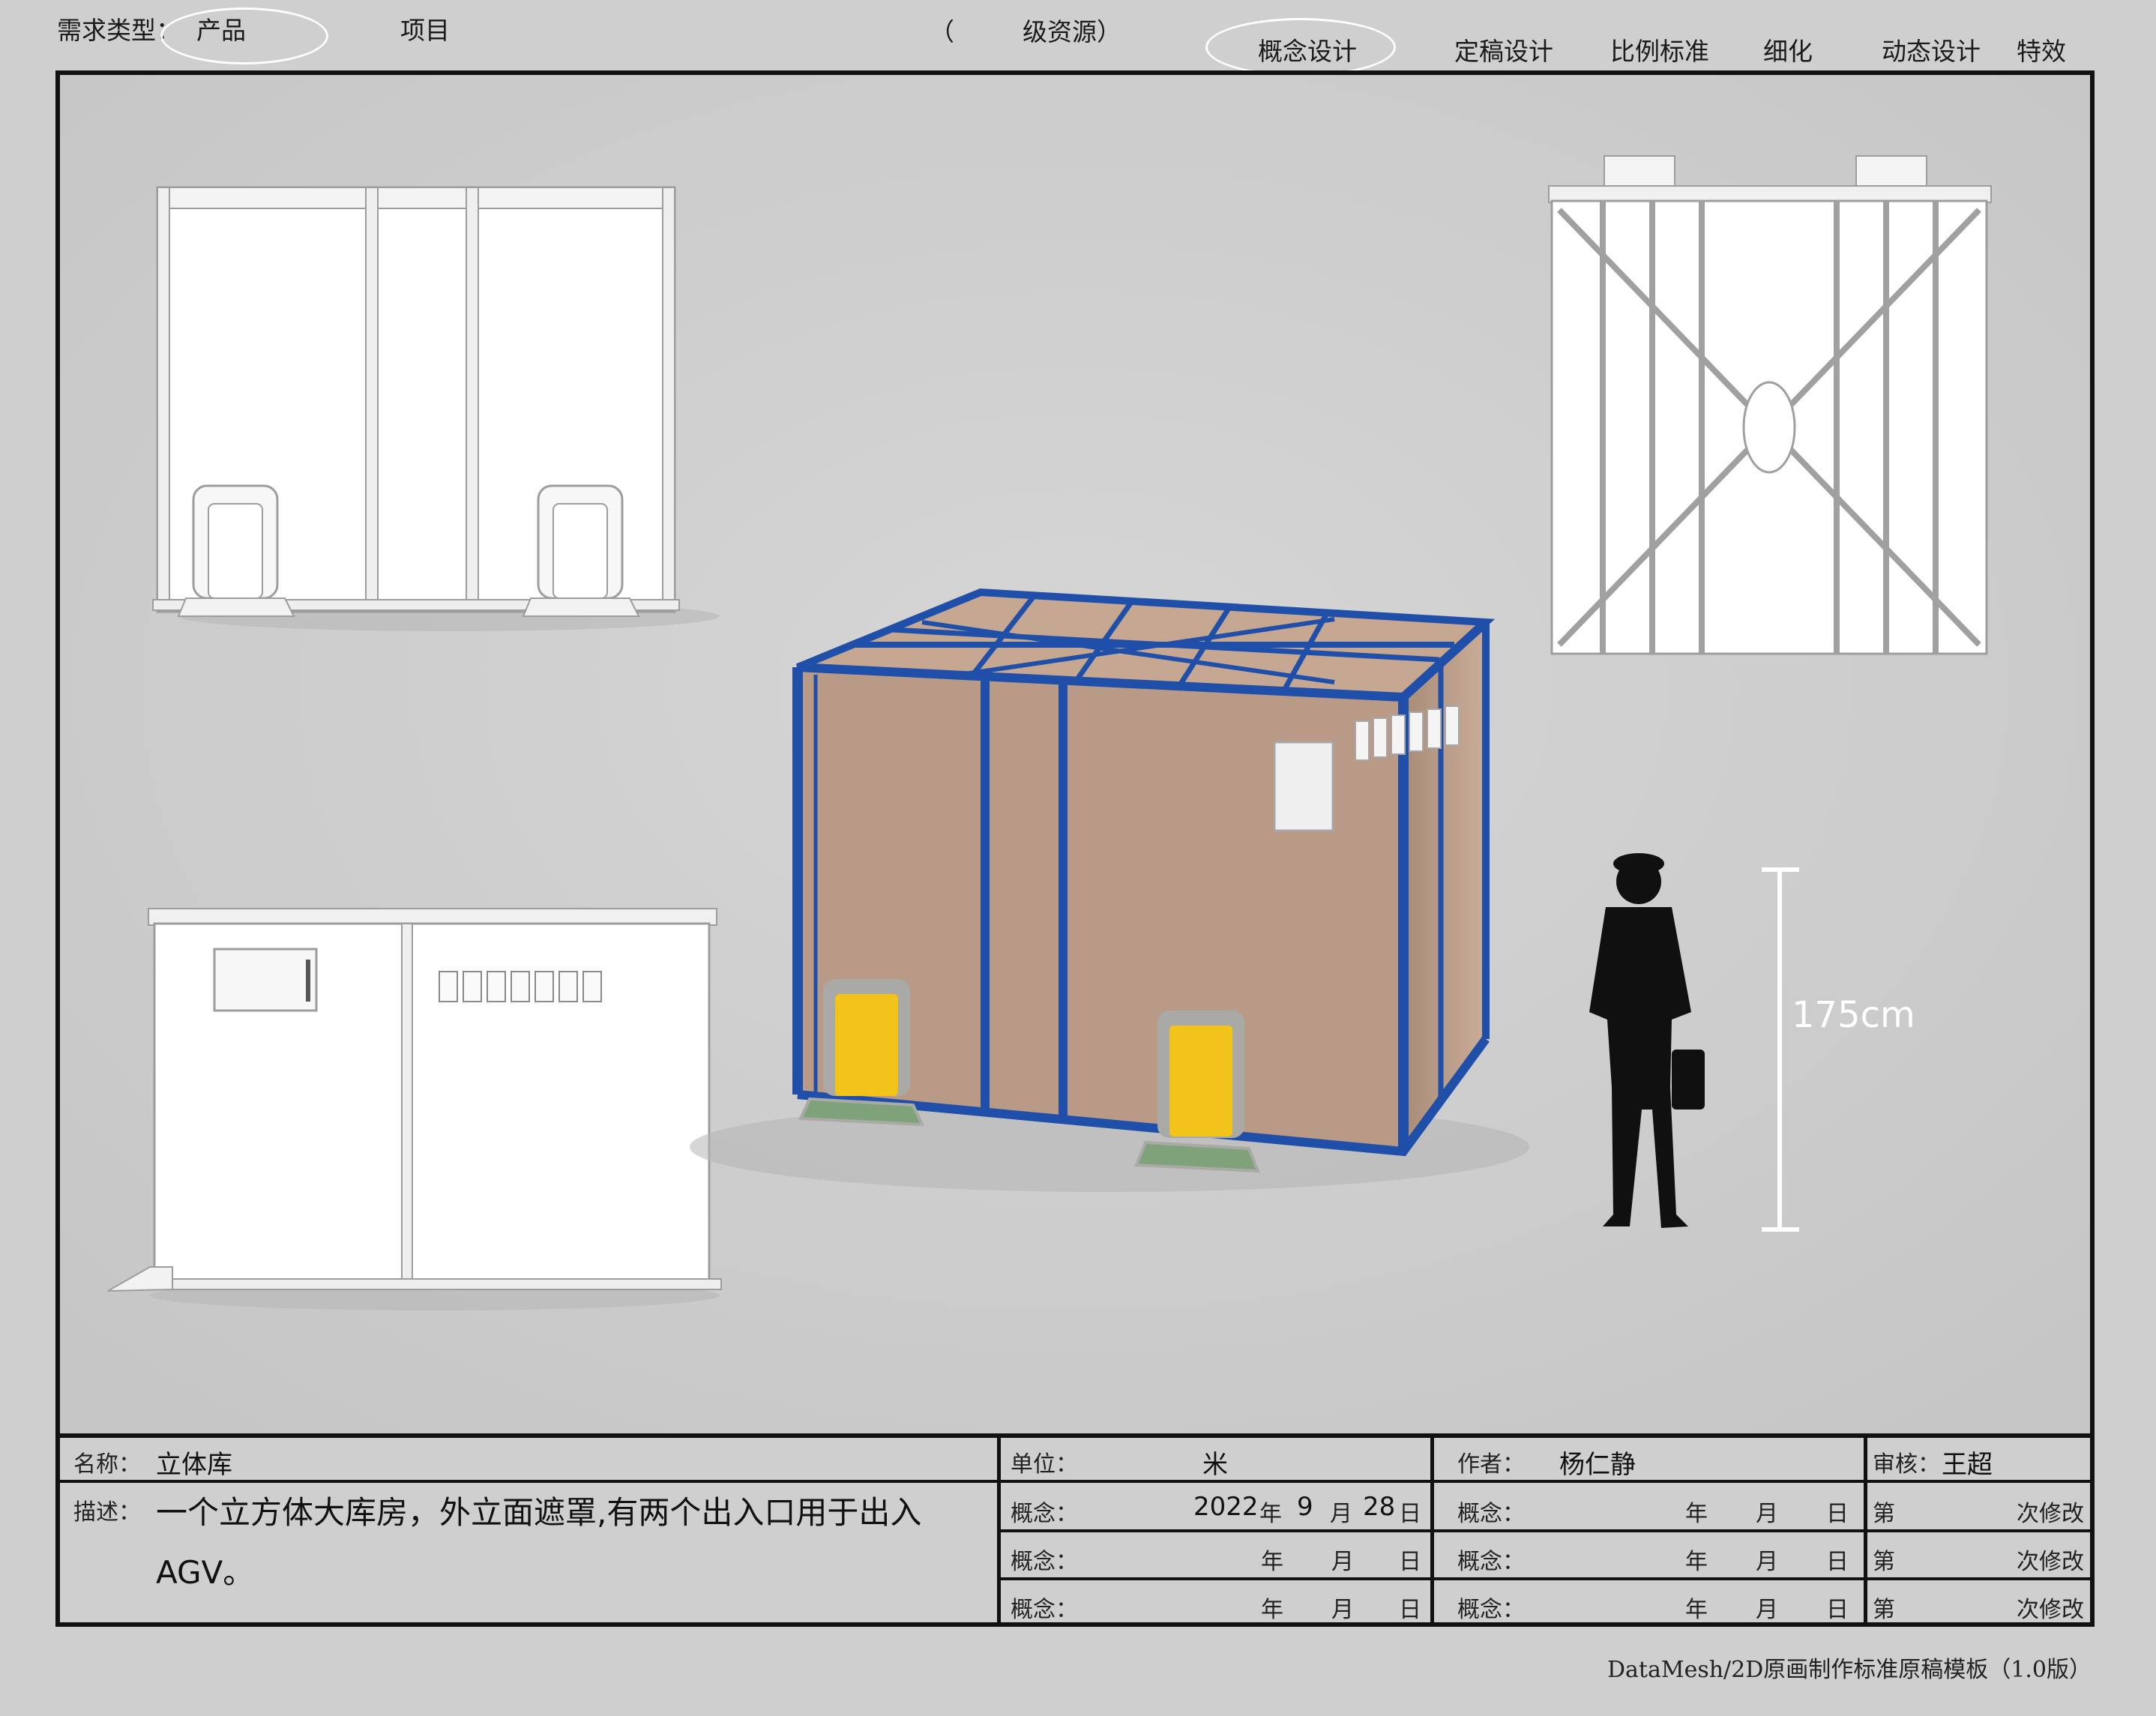  Describe the element at coordinates (942, 32) in the screenshot. I see `resource-paren: （` at that location.